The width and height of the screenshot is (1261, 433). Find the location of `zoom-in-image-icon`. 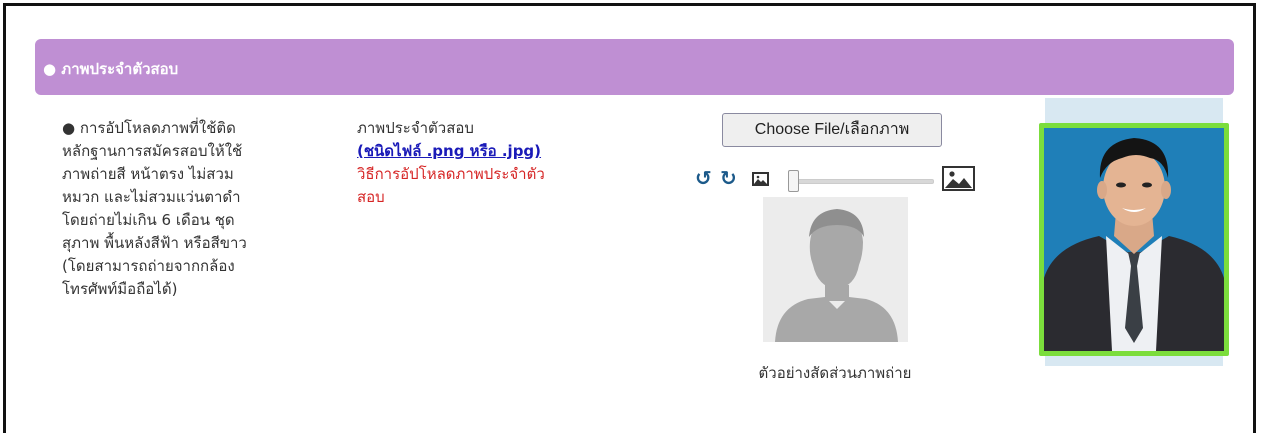

zoom-in-image-icon is located at coordinates (958, 178).